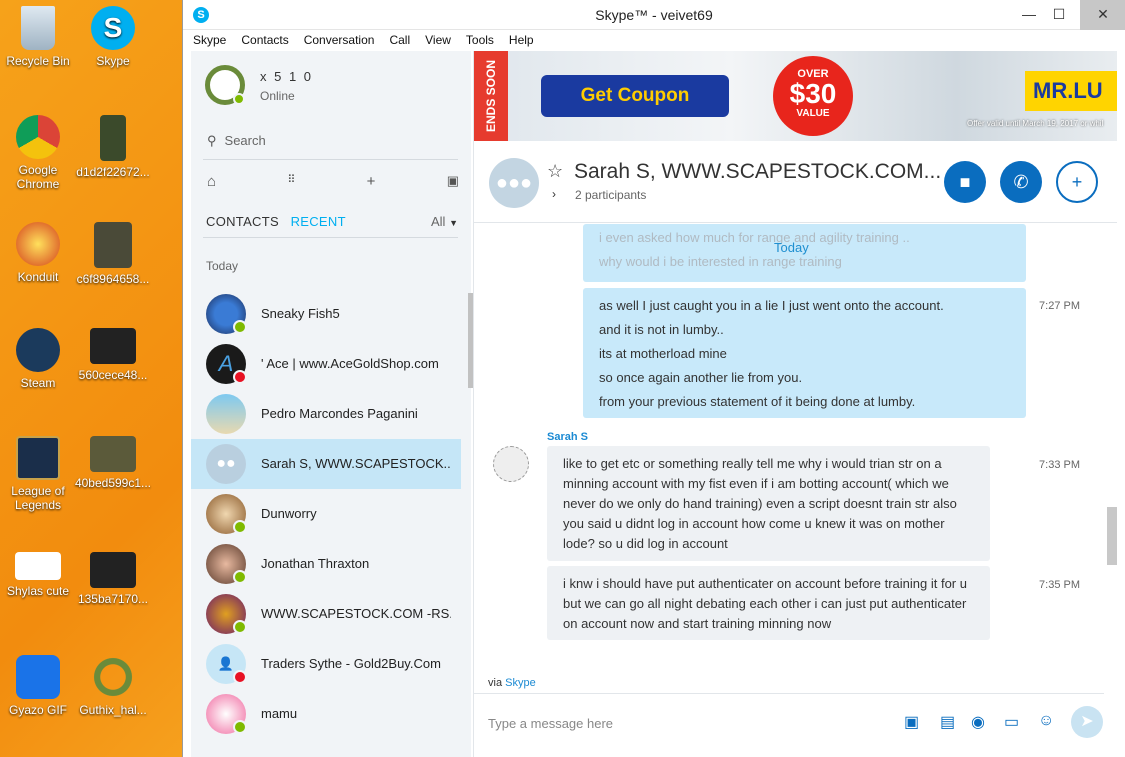 The height and width of the screenshot is (757, 1125). Describe the element at coordinates (1059, 465) in the screenshot. I see `message-timestamp: 7:33 PM` at that location.